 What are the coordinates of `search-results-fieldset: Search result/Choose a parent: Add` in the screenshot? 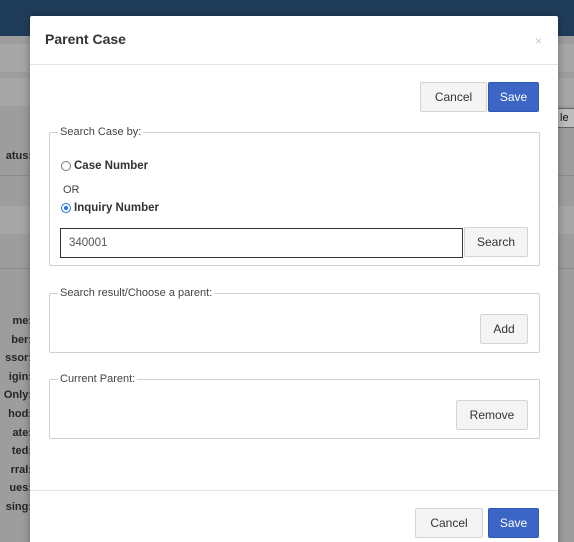 It's located at (294, 320).